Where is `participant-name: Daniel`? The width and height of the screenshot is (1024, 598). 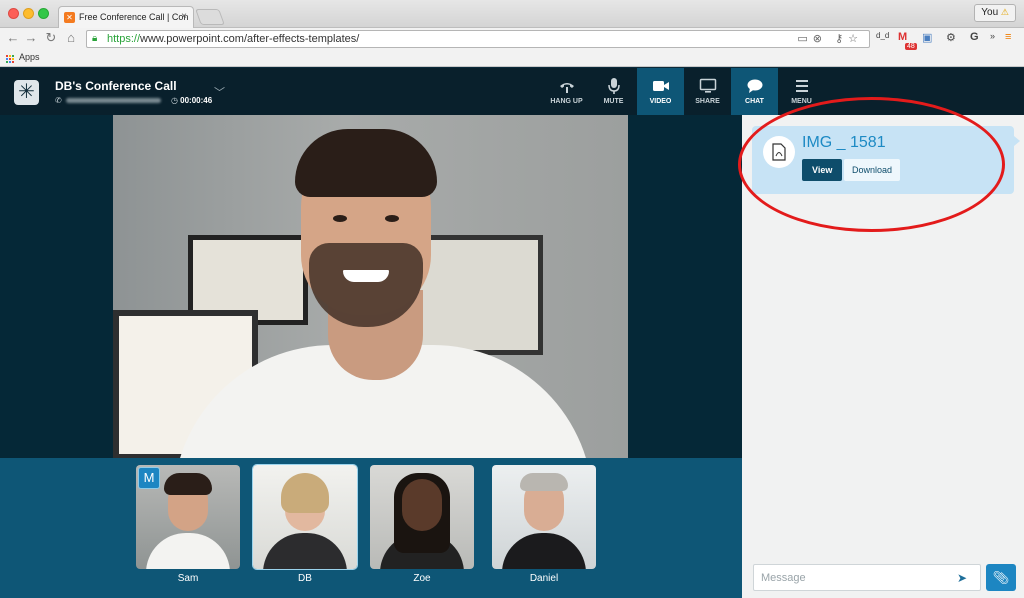 participant-name: Daniel is located at coordinates (544, 578).